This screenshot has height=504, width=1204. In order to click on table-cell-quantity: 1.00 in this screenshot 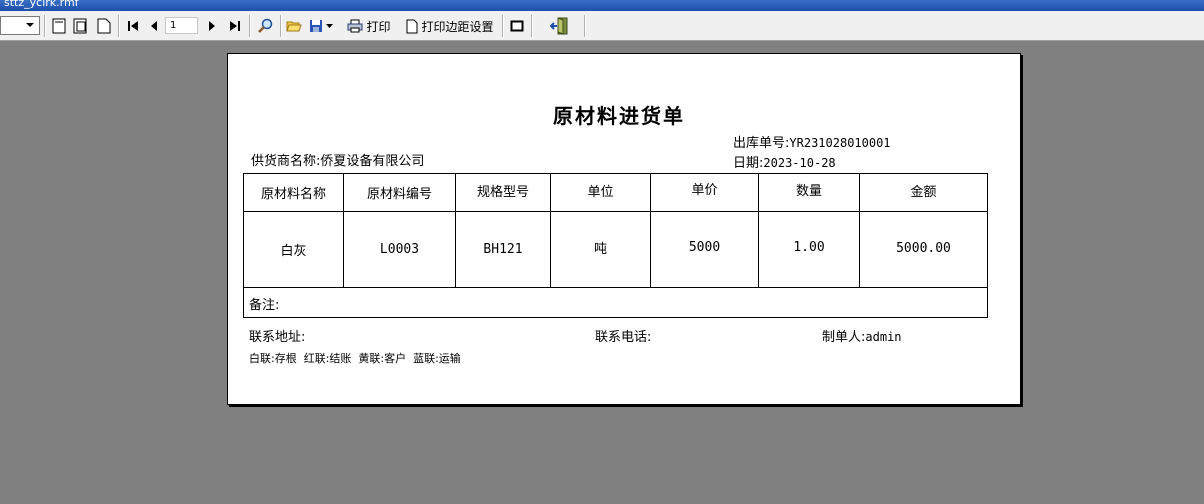, I will do `click(809, 247)`.